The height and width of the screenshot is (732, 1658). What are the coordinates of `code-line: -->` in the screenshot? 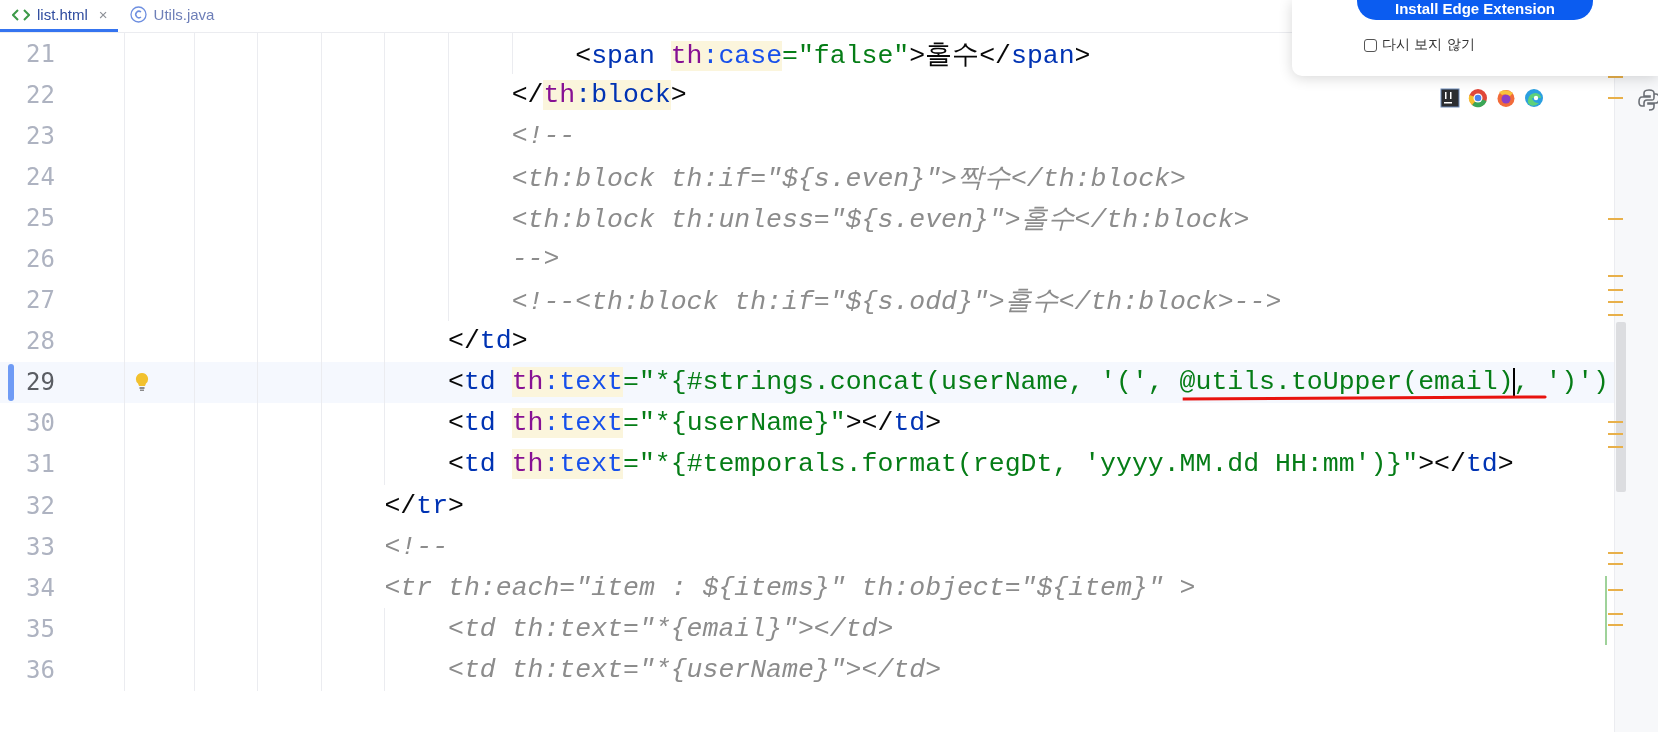 It's located at (535, 259).